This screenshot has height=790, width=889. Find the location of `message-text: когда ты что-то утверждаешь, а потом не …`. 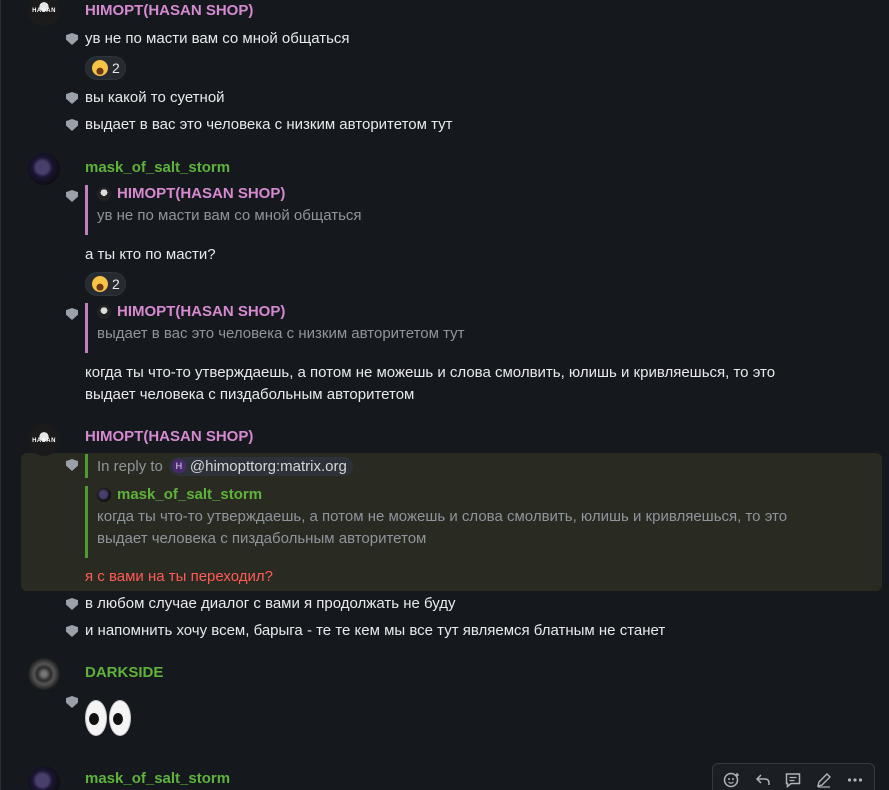

message-text: когда ты что-то утверждаешь, а потом не … is located at coordinates (430, 372).